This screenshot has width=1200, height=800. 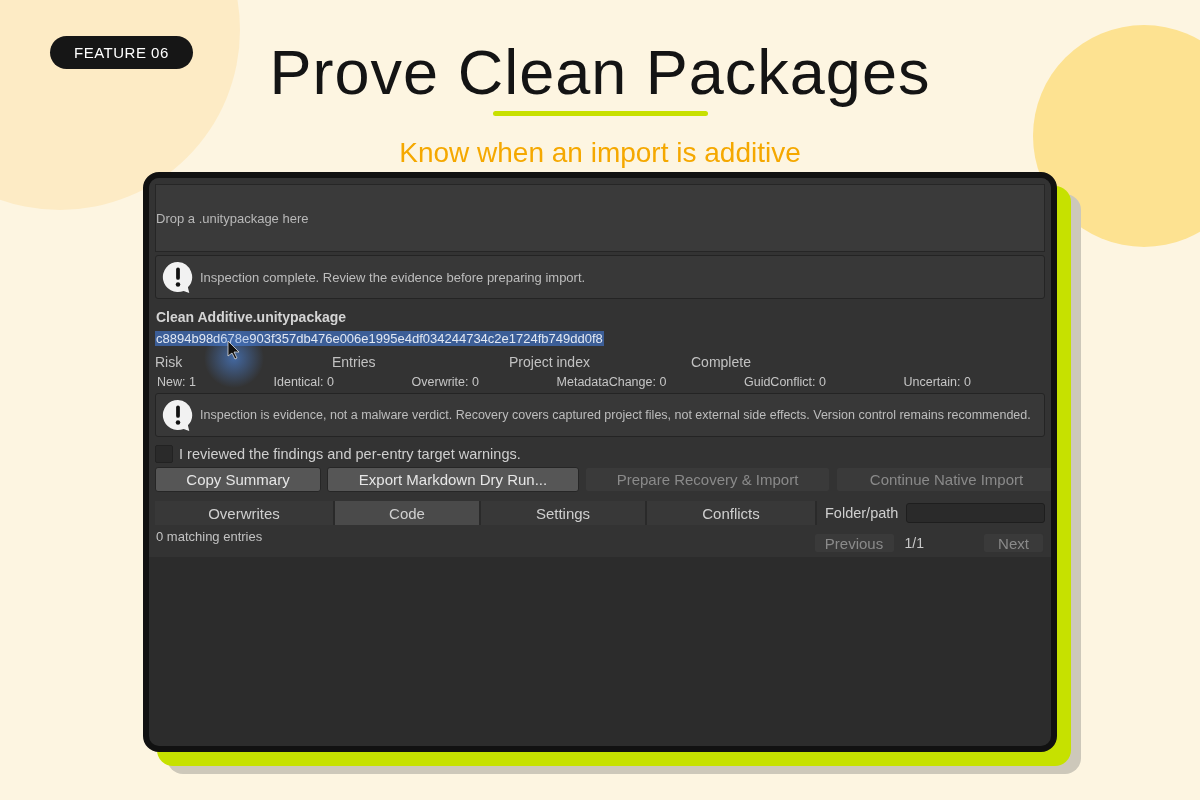 I want to click on count-label: Overwrite: 0, so click(x=445, y=382).